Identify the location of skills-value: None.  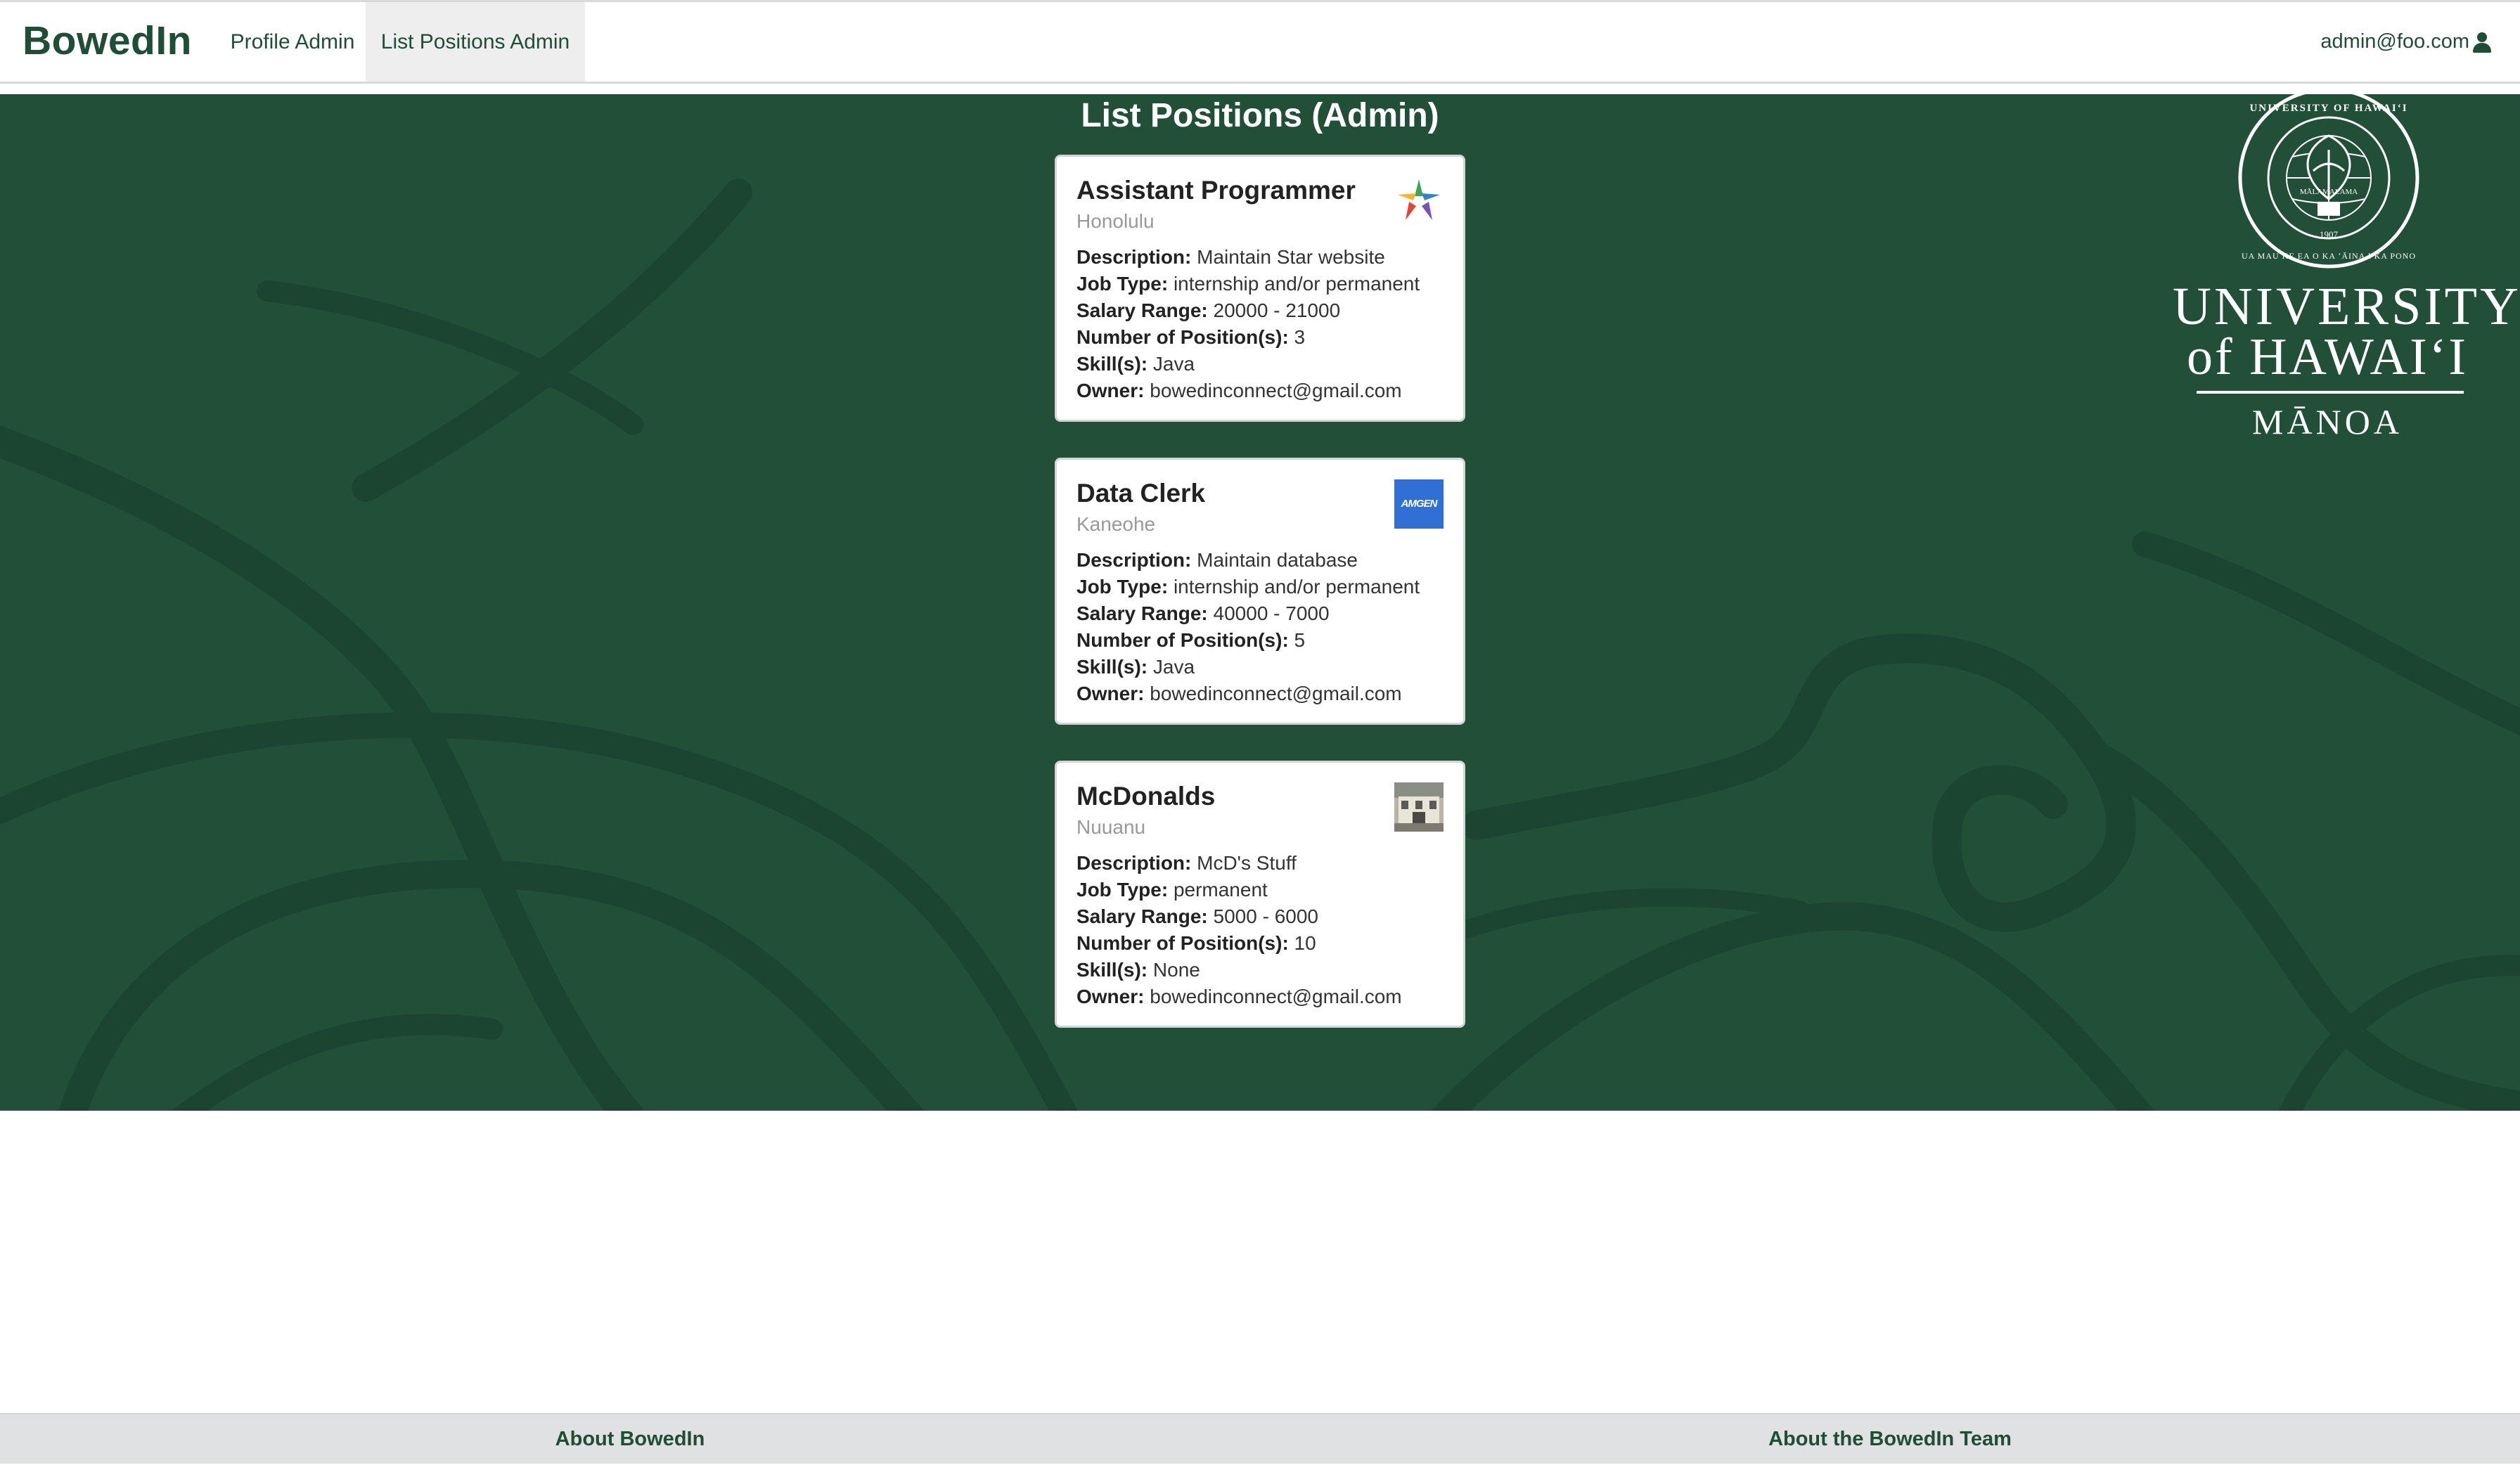
(1176, 970).